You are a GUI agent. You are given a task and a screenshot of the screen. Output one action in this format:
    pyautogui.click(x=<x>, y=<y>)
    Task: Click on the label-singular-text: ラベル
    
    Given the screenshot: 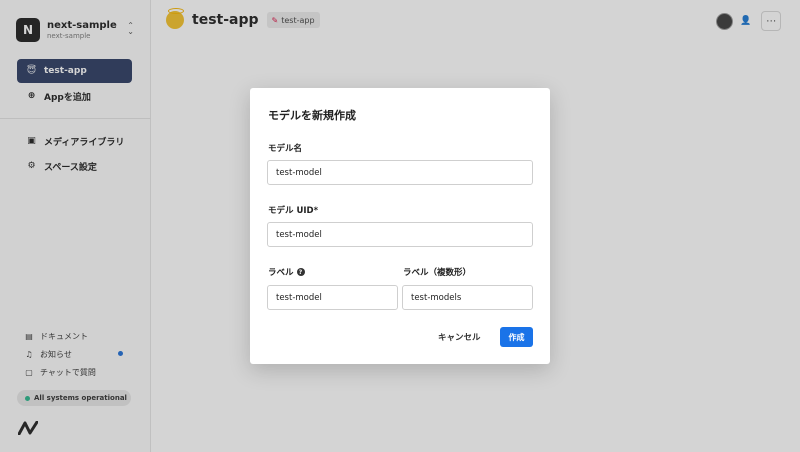 What is the action you would take?
    pyautogui.click(x=281, y=273)
    